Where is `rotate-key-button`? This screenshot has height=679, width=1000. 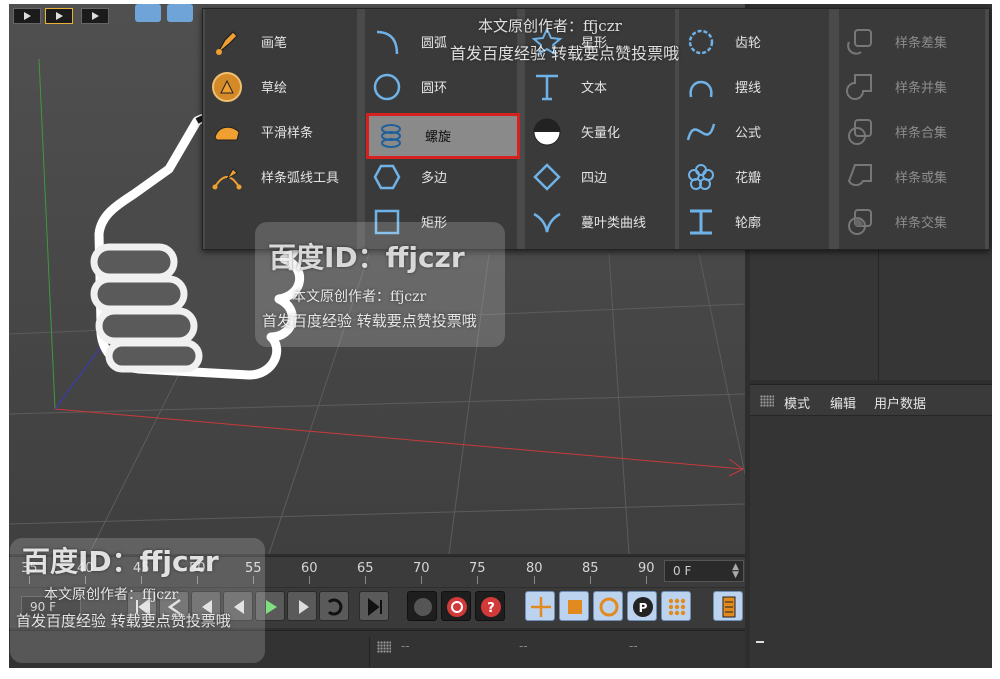
rotate-key-button is located at coordinates (608, 606).